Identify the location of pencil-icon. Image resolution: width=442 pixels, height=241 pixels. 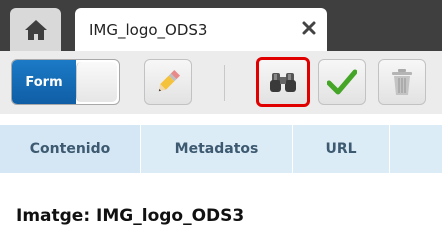
(169, 80).